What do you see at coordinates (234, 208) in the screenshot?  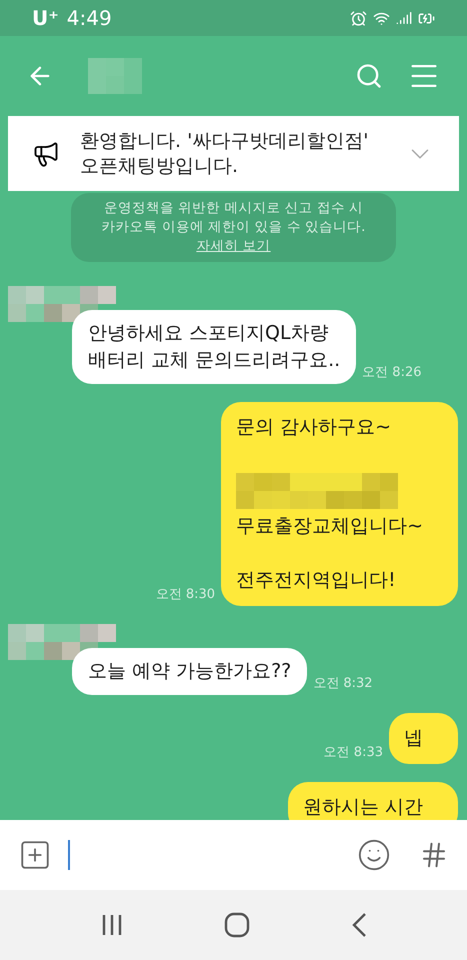 I see `policy-text: 운영정책을 위반한 메시지로 신고 접수 시` at bounding box center [234, 208].